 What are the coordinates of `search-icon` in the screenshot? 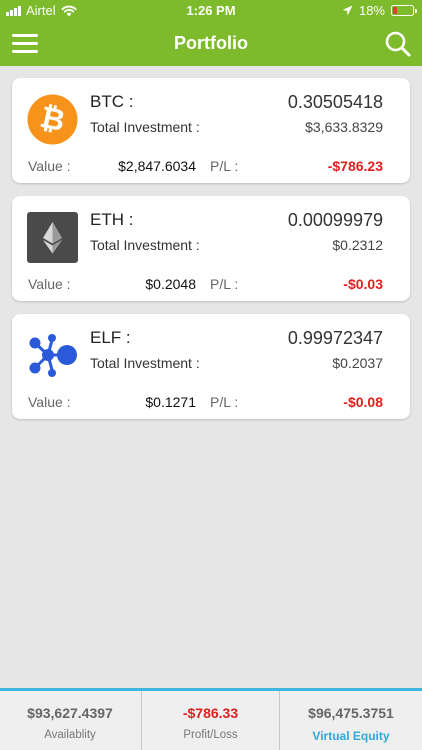 It's located at (398, 44).